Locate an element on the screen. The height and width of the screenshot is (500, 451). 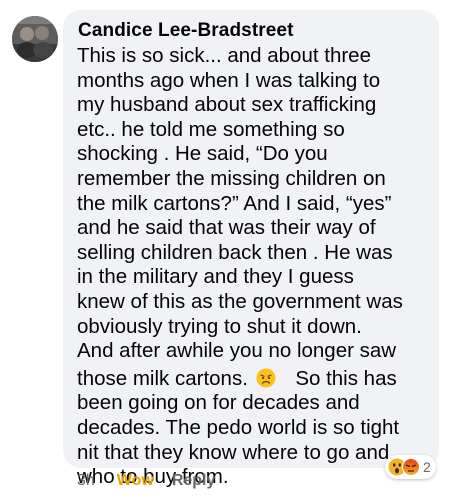
wow-reaction-button: Wow is located at coordinates (135, 481).